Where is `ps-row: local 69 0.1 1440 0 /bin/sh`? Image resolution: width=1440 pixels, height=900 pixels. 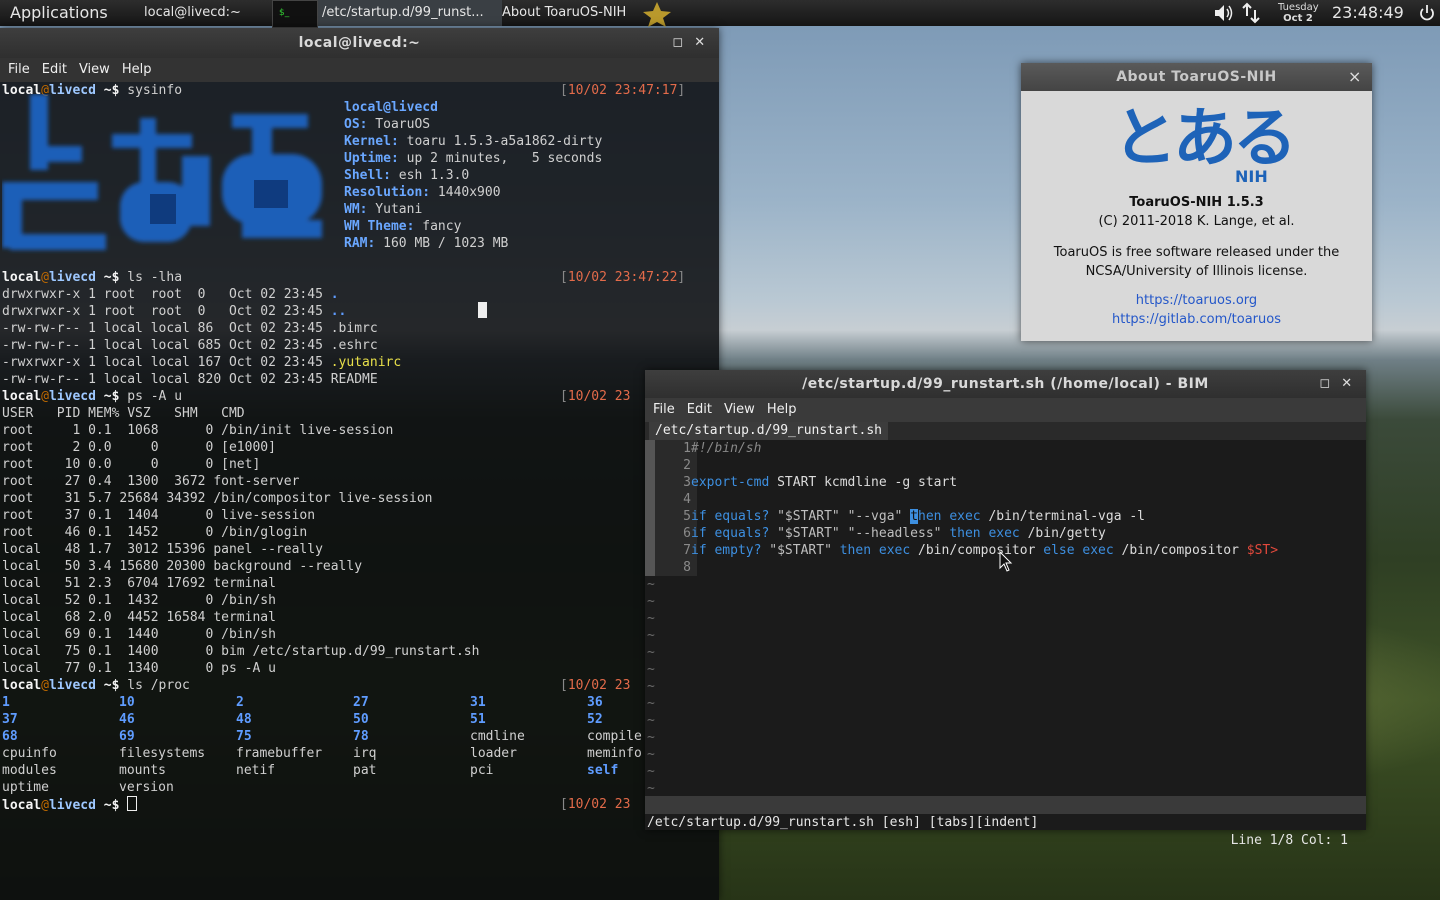 ps-row: local 69 0.1 1440 0 /bin/sh is located at coordinates (139, 634).